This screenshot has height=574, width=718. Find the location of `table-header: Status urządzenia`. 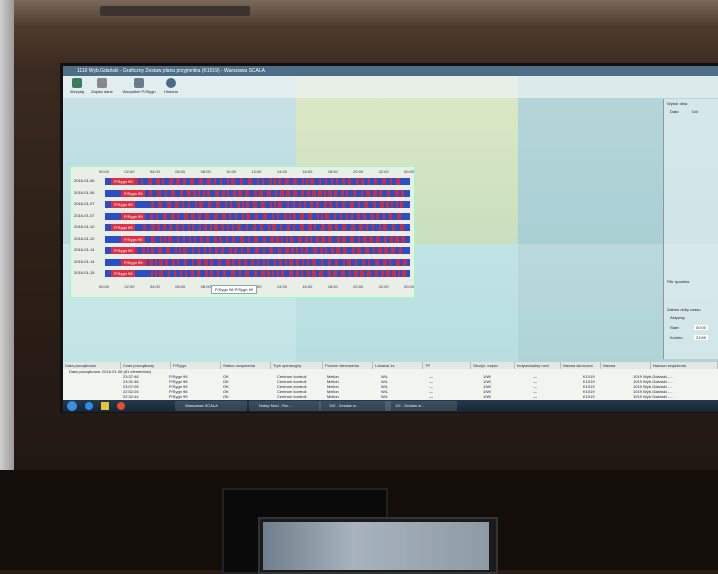

table-header: Status urządzenia is located at coordinates (246, 365).